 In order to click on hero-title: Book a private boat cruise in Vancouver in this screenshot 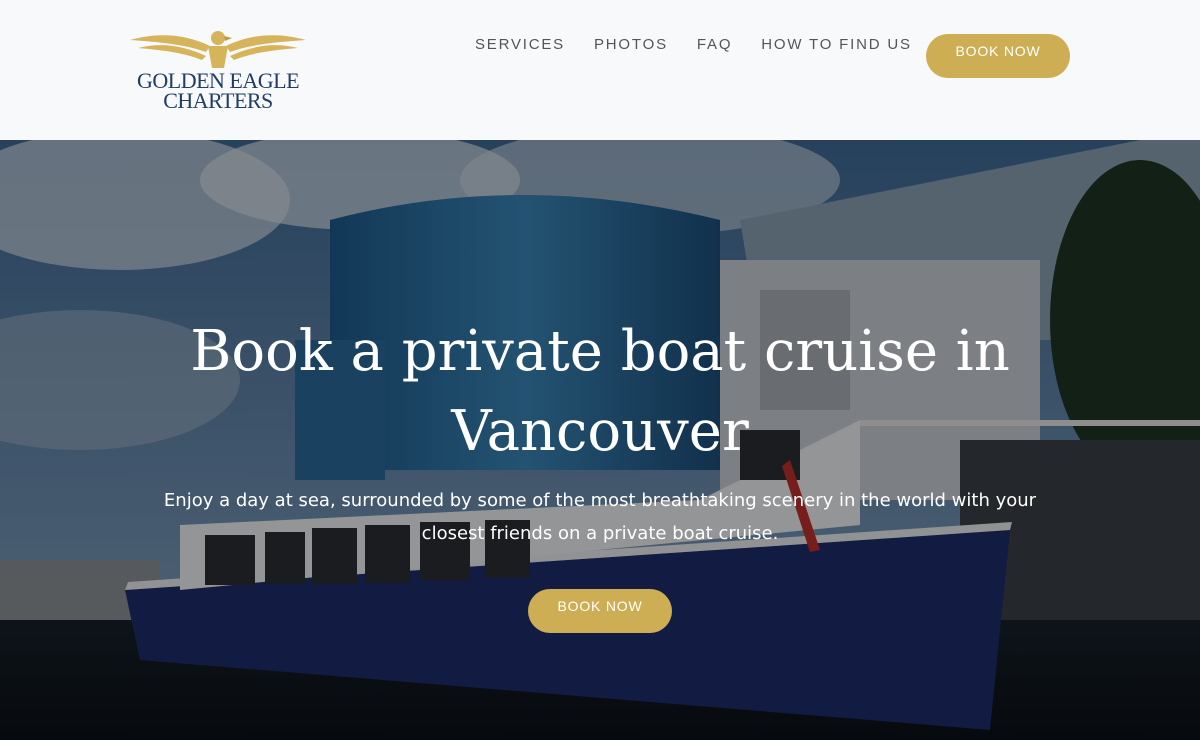, I will do `click(600, 391)`.